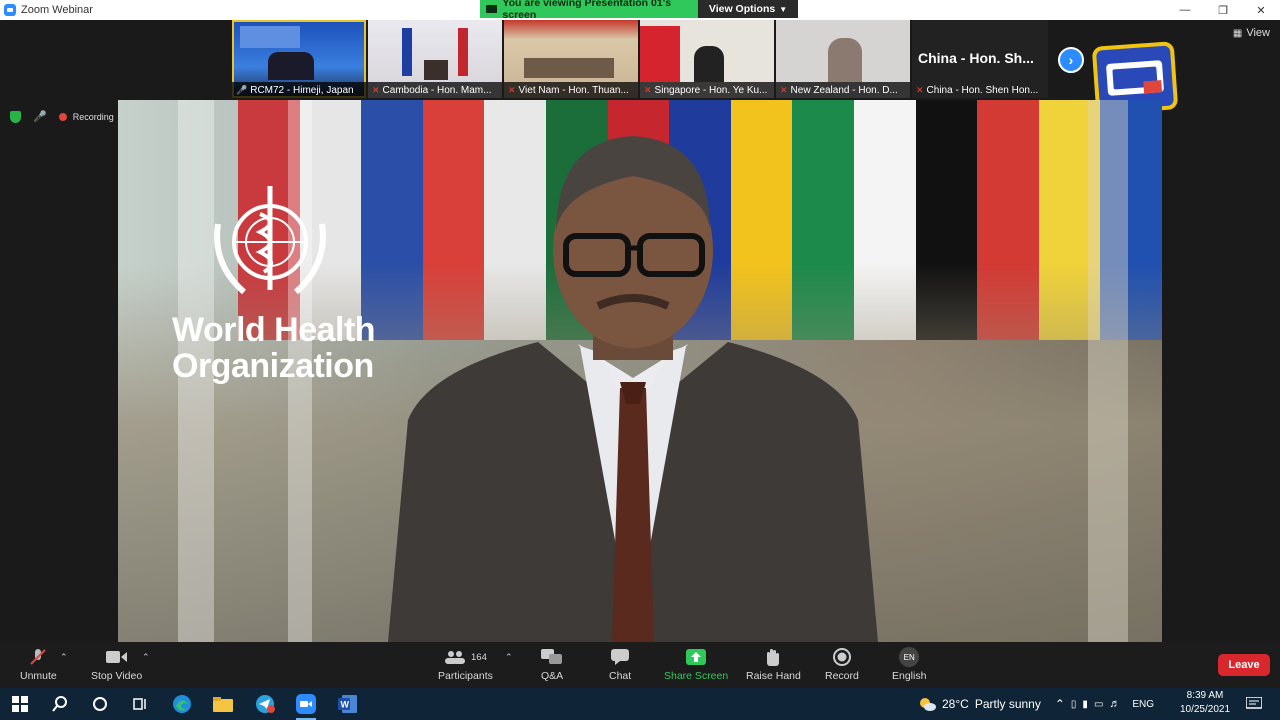 The width and height of the screenshot is (1280, 720). What do you see at coordinates (640, 665) in the screenshot?
I see `meeting-toolbar` at bounding box center [640, 665].